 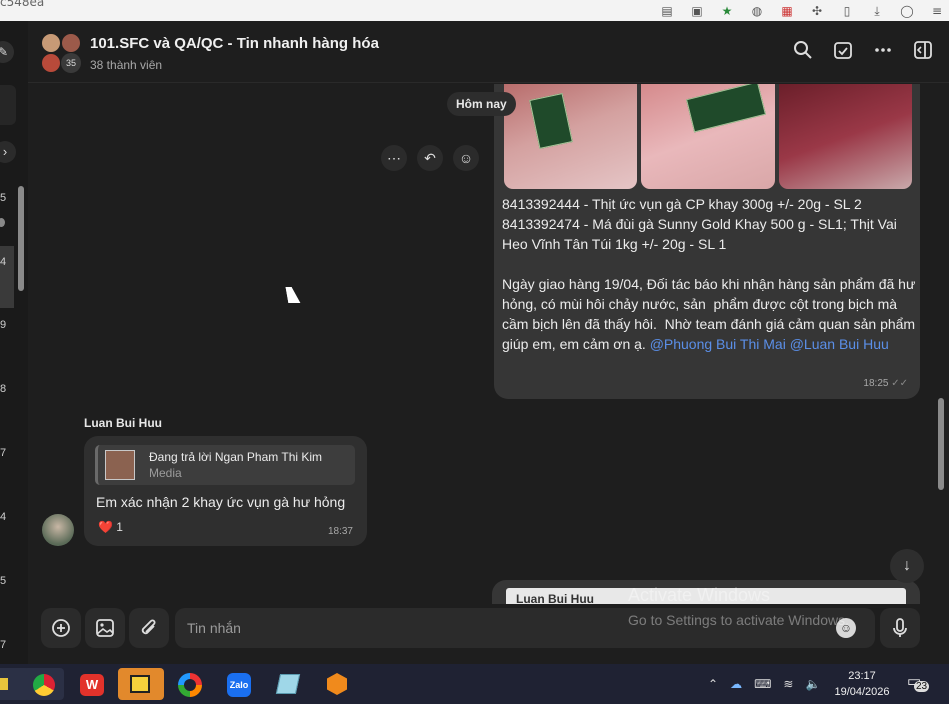 I want to click on avatar-overflow-count: 35, so click(x=71, y=63).